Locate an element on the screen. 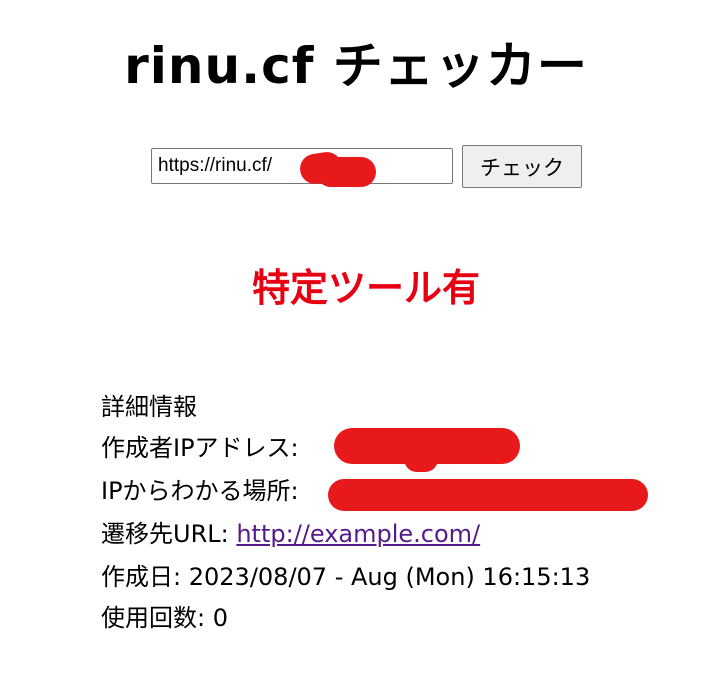 Image resolution: width=712 pixels, height=673 pixels. created-date-label: 作成日: is located at coordinates (141, 577).